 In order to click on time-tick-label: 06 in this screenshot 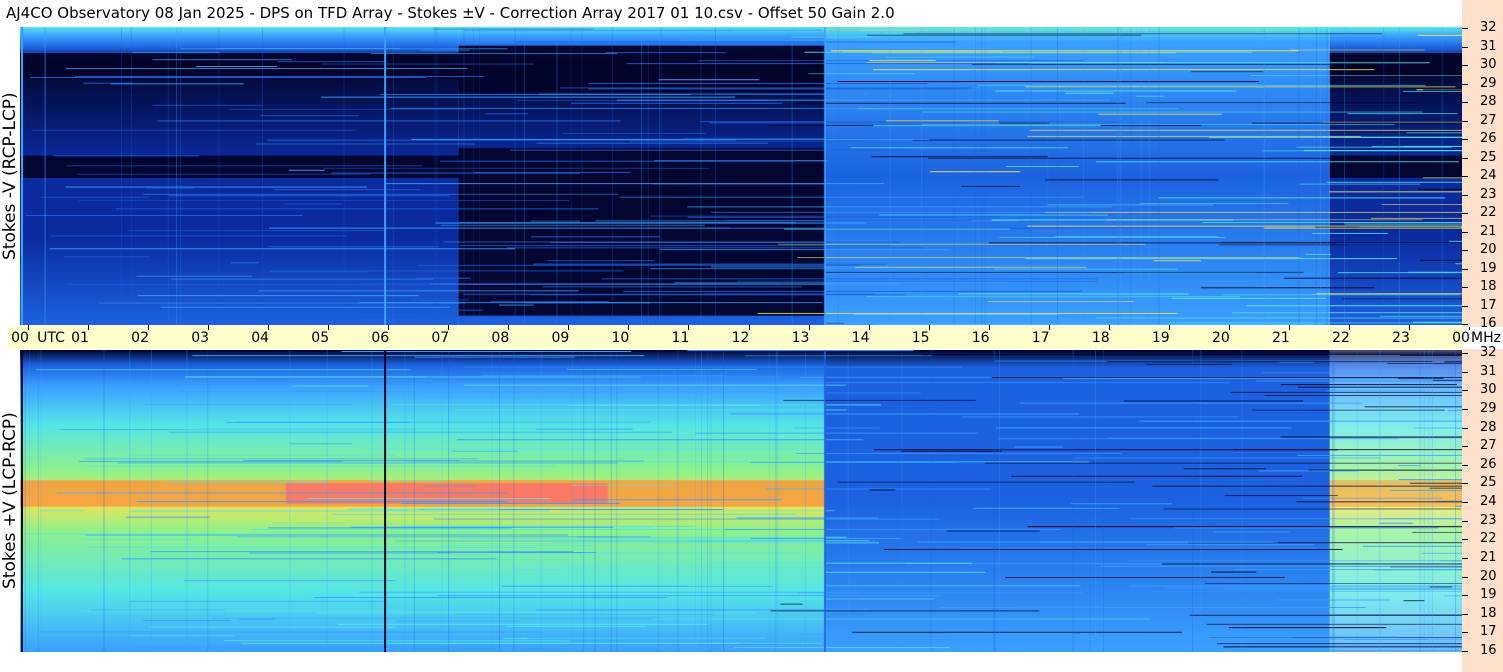, I will do `click(380, 338)`.